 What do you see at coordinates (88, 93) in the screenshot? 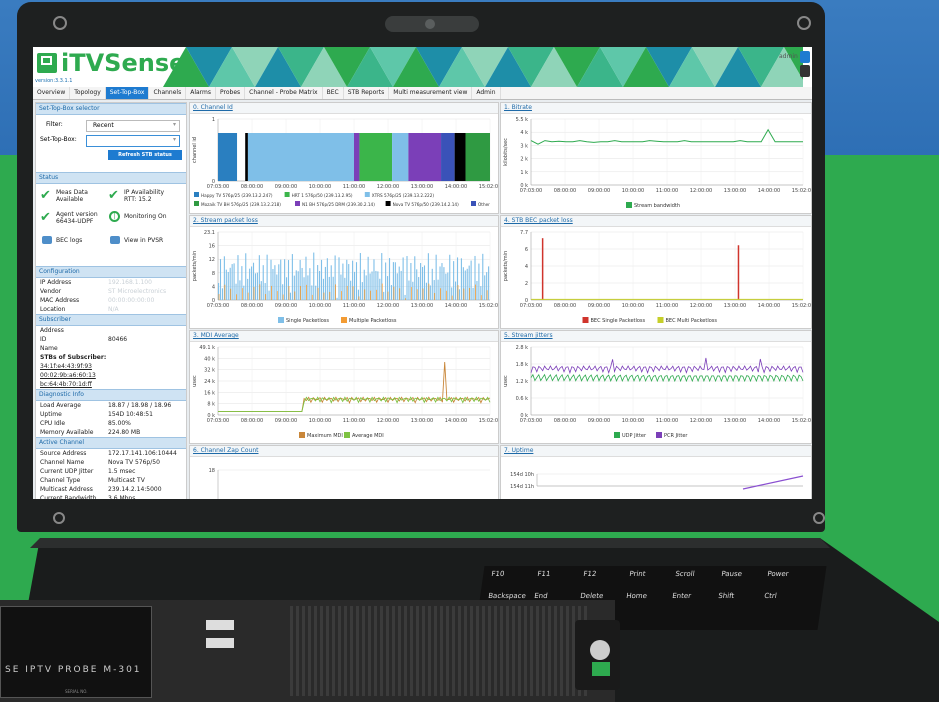
I see `tab-topology: Topology` at bounding box center [88, 93].